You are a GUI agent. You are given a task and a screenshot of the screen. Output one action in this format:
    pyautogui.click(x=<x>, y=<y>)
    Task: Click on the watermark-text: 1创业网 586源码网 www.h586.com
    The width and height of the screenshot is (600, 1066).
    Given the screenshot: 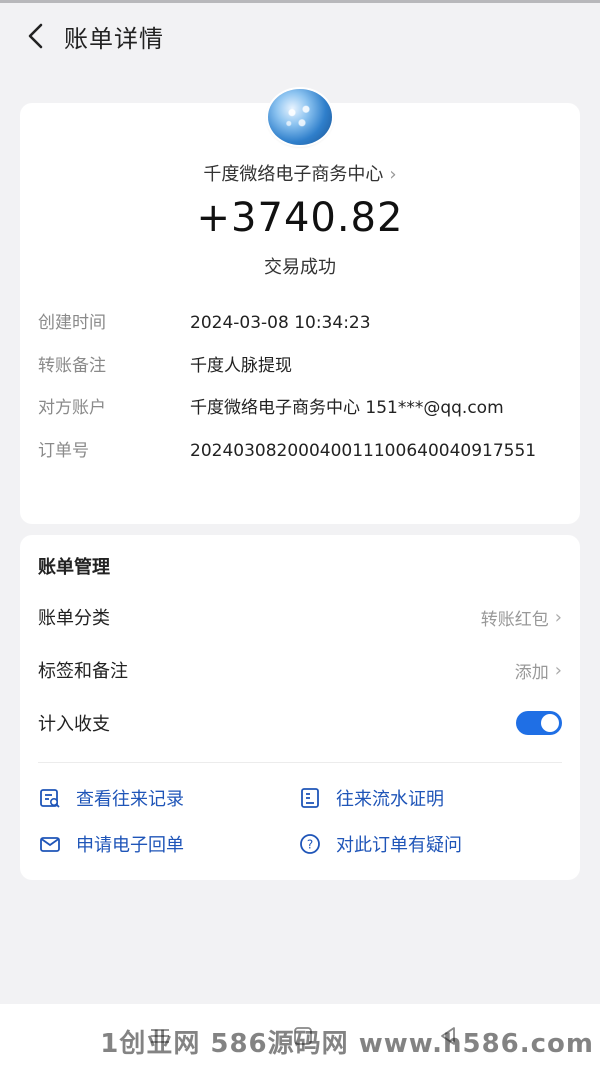 What is the action you would take?
    pyautogui.click(x=347, y=1044)
    